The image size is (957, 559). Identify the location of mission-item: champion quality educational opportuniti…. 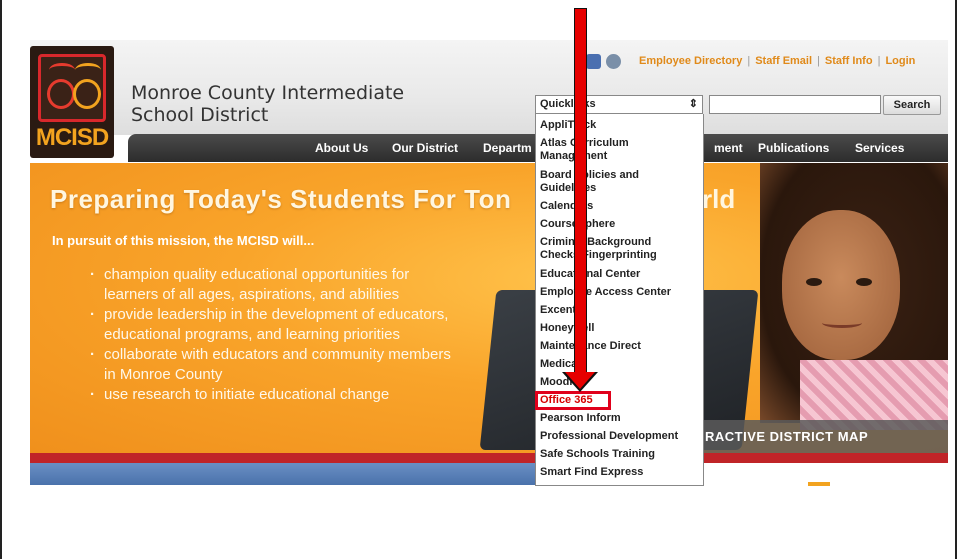
(273, 285).